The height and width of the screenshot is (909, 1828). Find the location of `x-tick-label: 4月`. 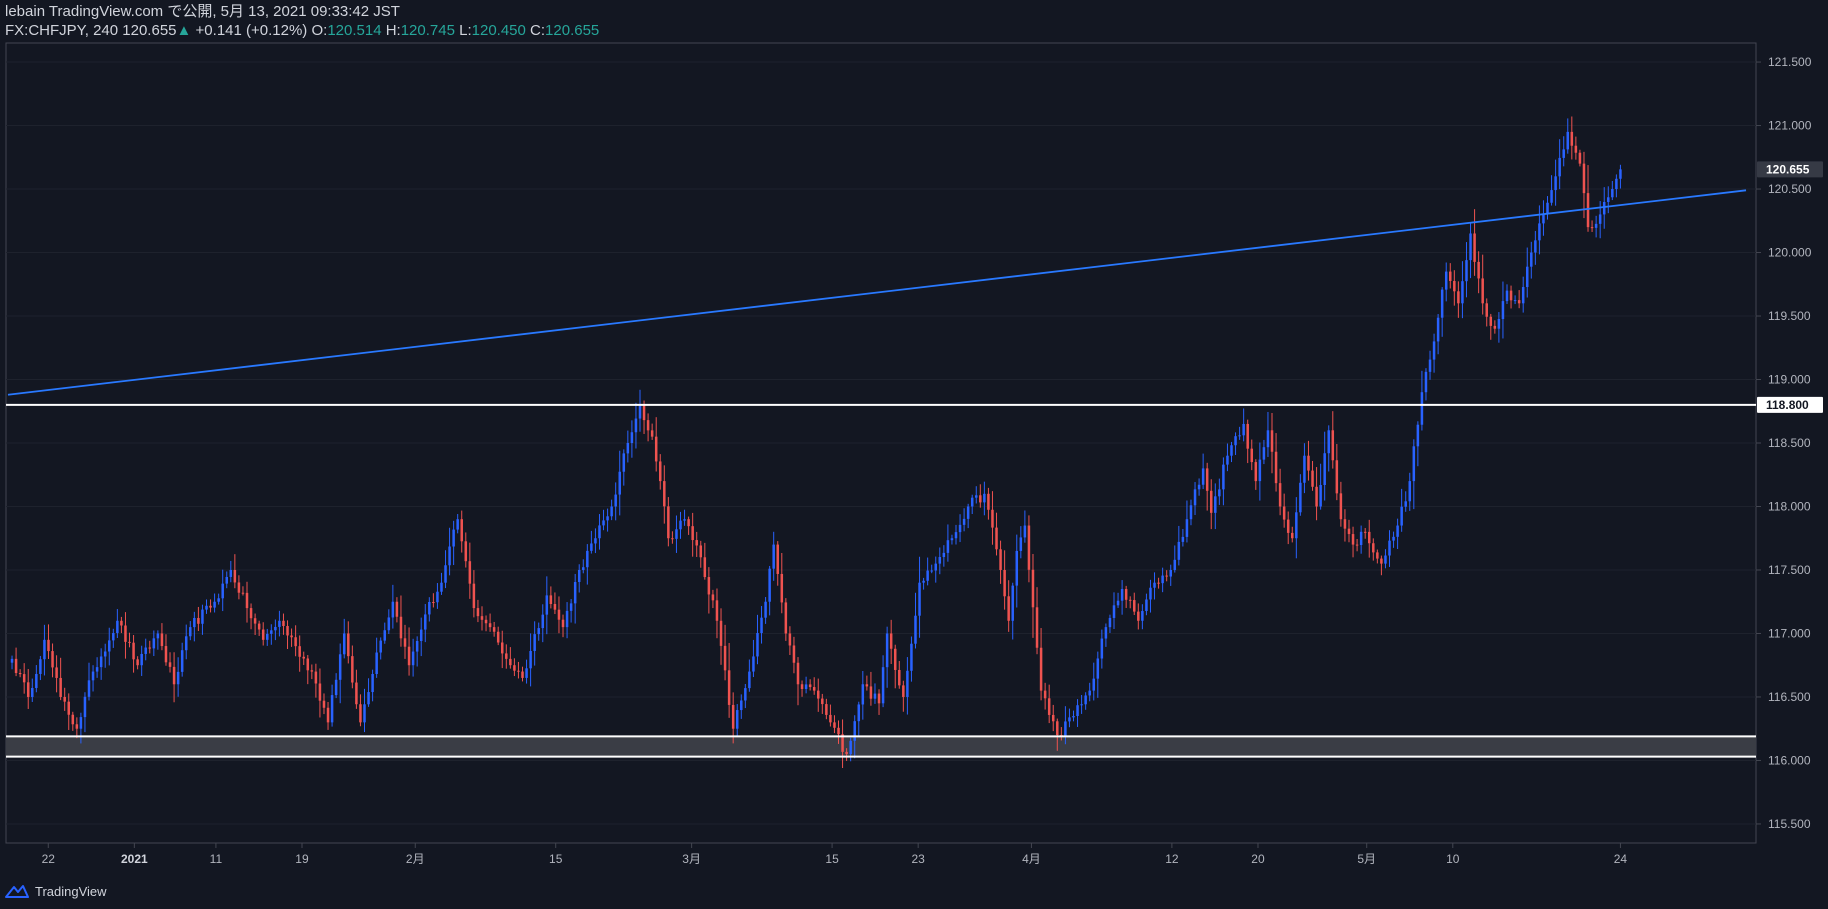

x-tick-label: 4月 is located at coordinates (1031, 859).